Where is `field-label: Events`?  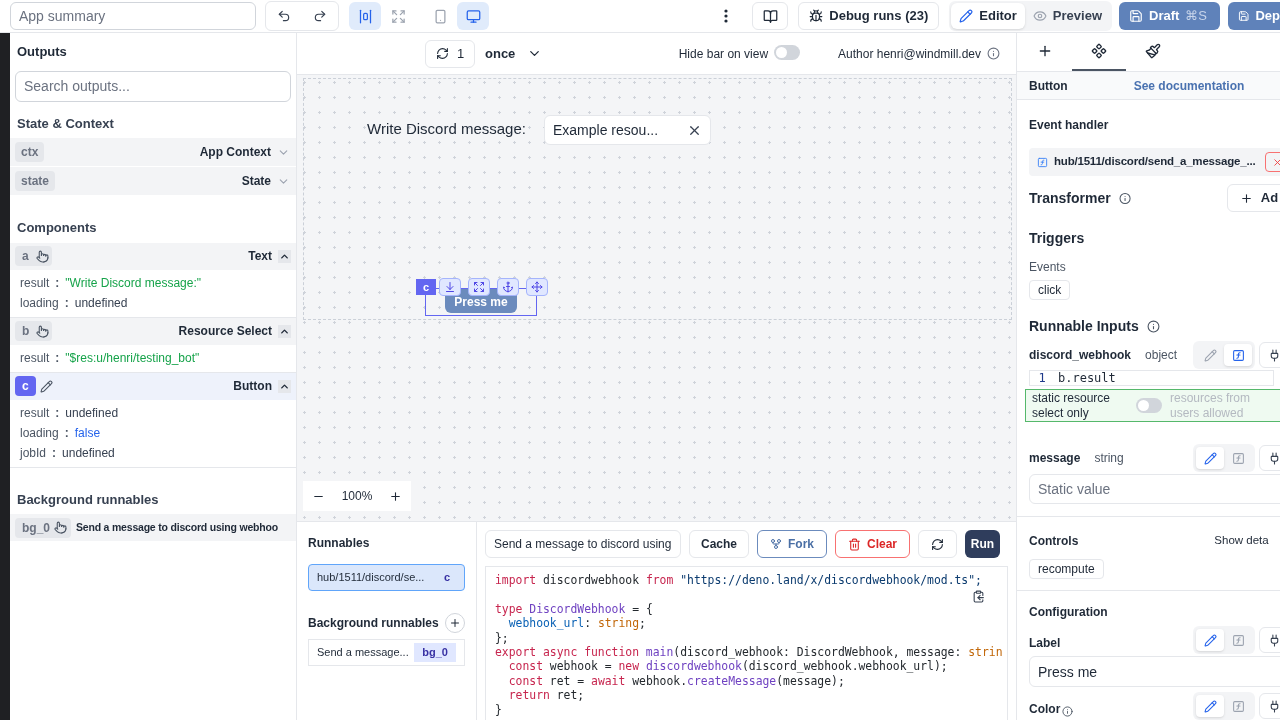
field-label: Events is located at coordinates (1047, 267).